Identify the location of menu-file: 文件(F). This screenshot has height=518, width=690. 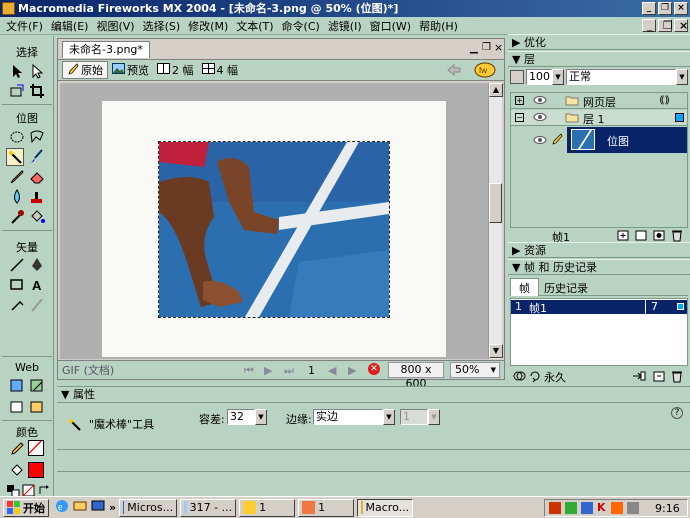
(24, 26).